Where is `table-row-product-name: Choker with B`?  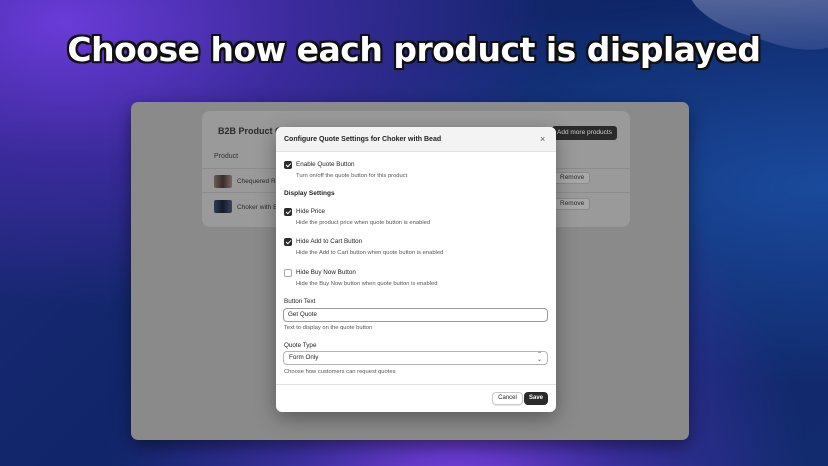
table-row-product-name: Choker with B is located at coordinates (257, 207).